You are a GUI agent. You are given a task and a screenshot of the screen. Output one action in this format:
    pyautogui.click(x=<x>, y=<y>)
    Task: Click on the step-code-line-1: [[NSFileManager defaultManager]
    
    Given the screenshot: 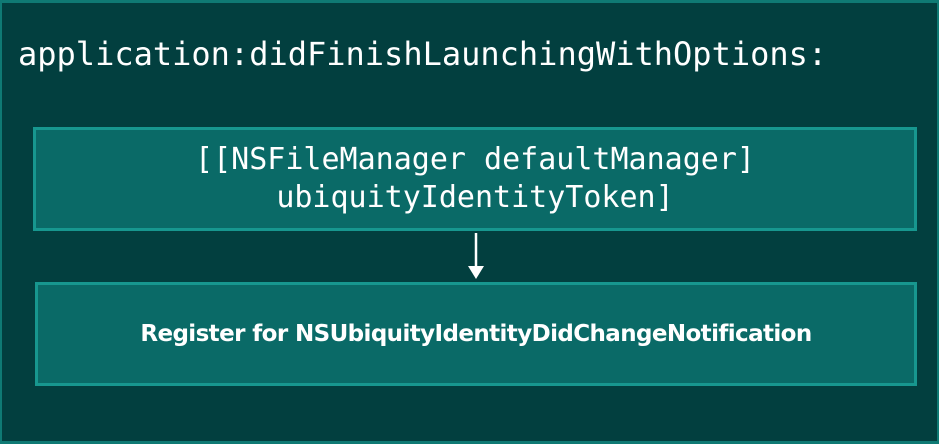 What is the action you would take?
    pyautogui.click(x=475, y=159)
    